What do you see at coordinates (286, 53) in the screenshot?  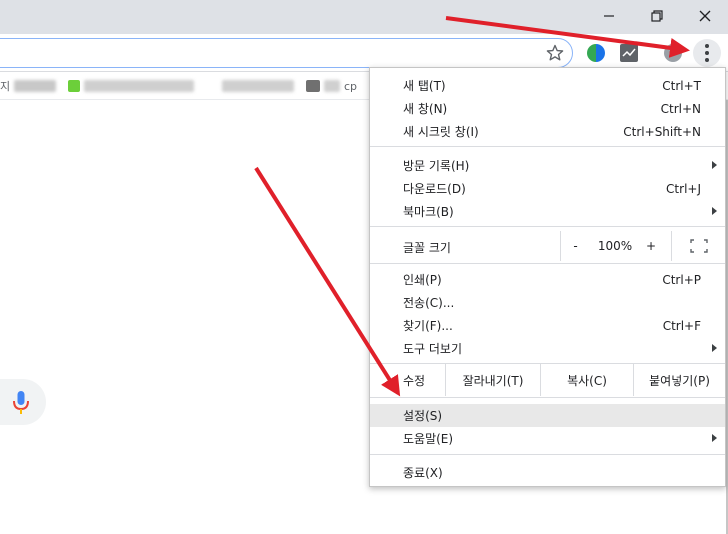 I see `address-bar` at bounding box center [286, 53].